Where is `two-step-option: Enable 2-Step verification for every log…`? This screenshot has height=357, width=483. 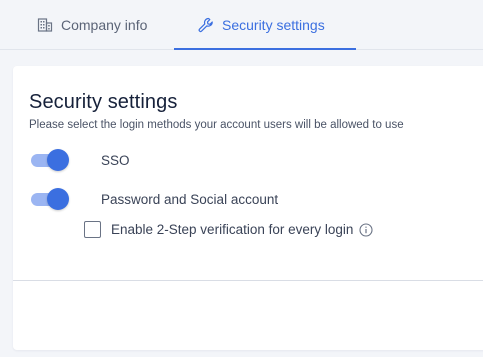 two-step-option: Enable 2-Step verification for every log… is located at coordinates (228, 229).